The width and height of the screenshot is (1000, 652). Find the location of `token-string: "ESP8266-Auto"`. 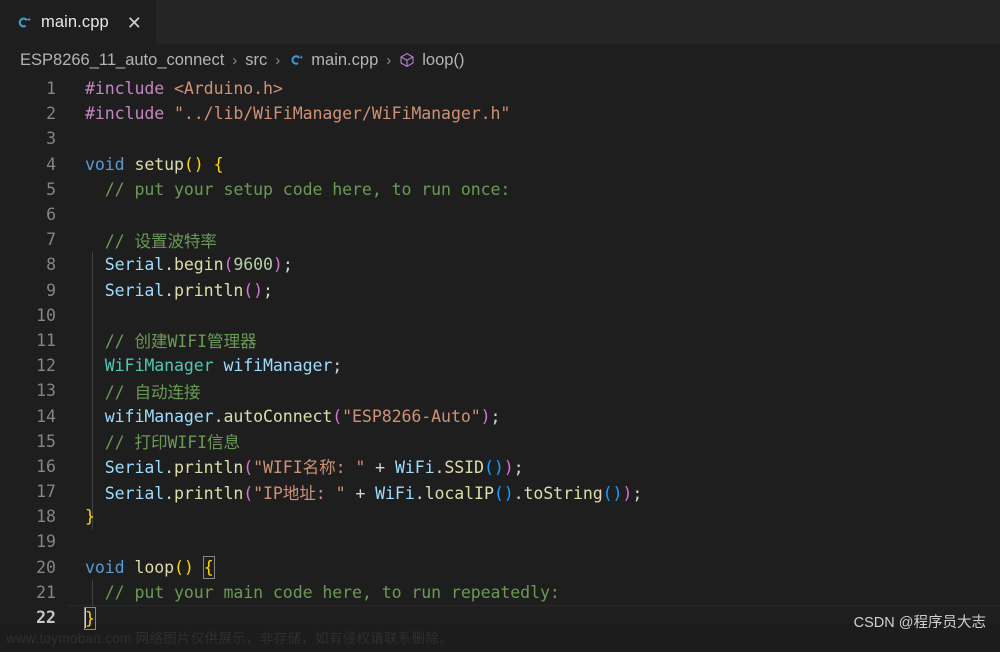

token-string: "ESP8266-Auto" is located at coordinates (411, 416).